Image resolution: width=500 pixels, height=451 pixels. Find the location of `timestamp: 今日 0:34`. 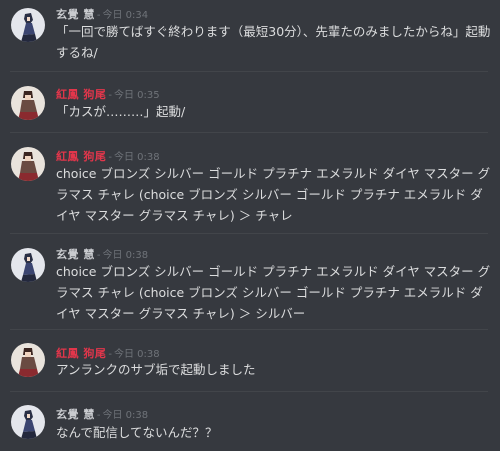

timestamp: 今日 0:34 is located at coordinates (125, 15).